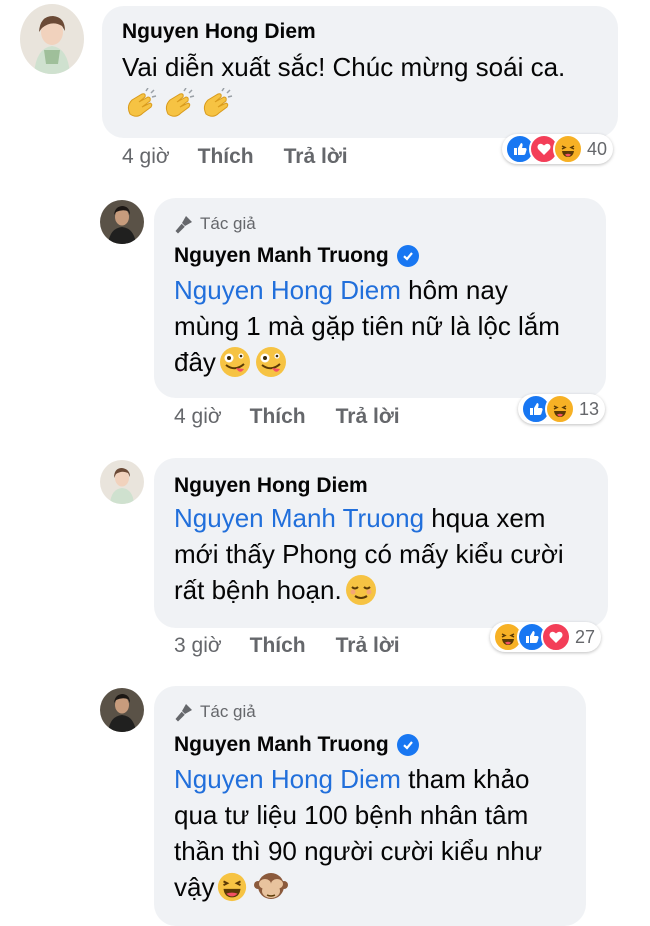 The image size is (650, 926). I want to click on see-no-evil-monkey-icon, so click(271, 886).